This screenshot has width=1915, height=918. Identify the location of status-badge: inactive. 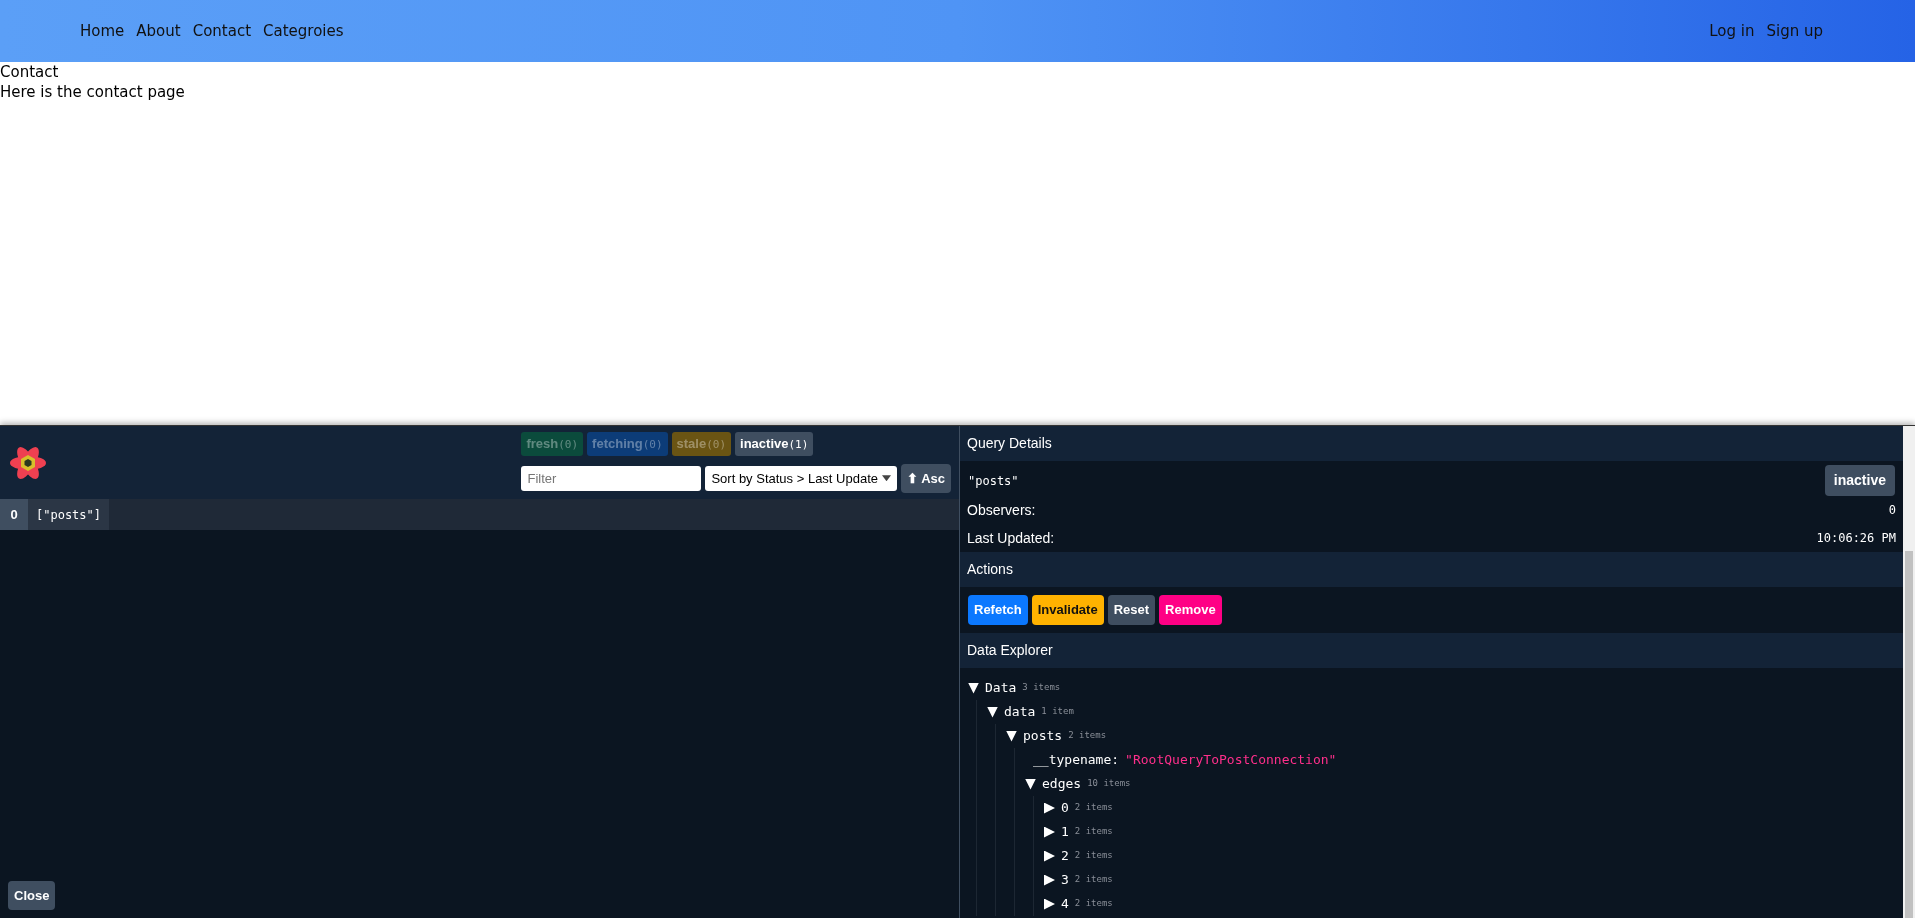
(1859, 480).